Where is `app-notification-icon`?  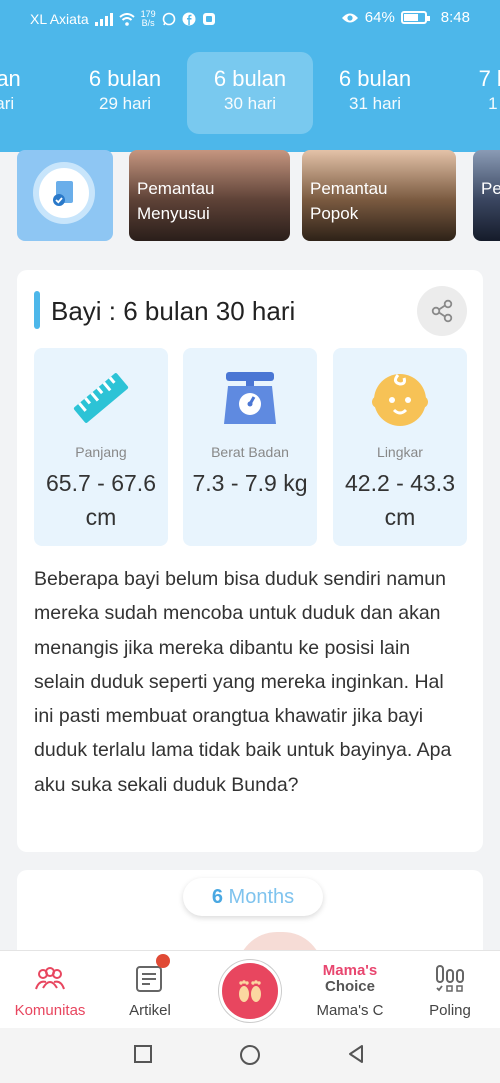 app-notification-icon is located at coordinates (208, 19).